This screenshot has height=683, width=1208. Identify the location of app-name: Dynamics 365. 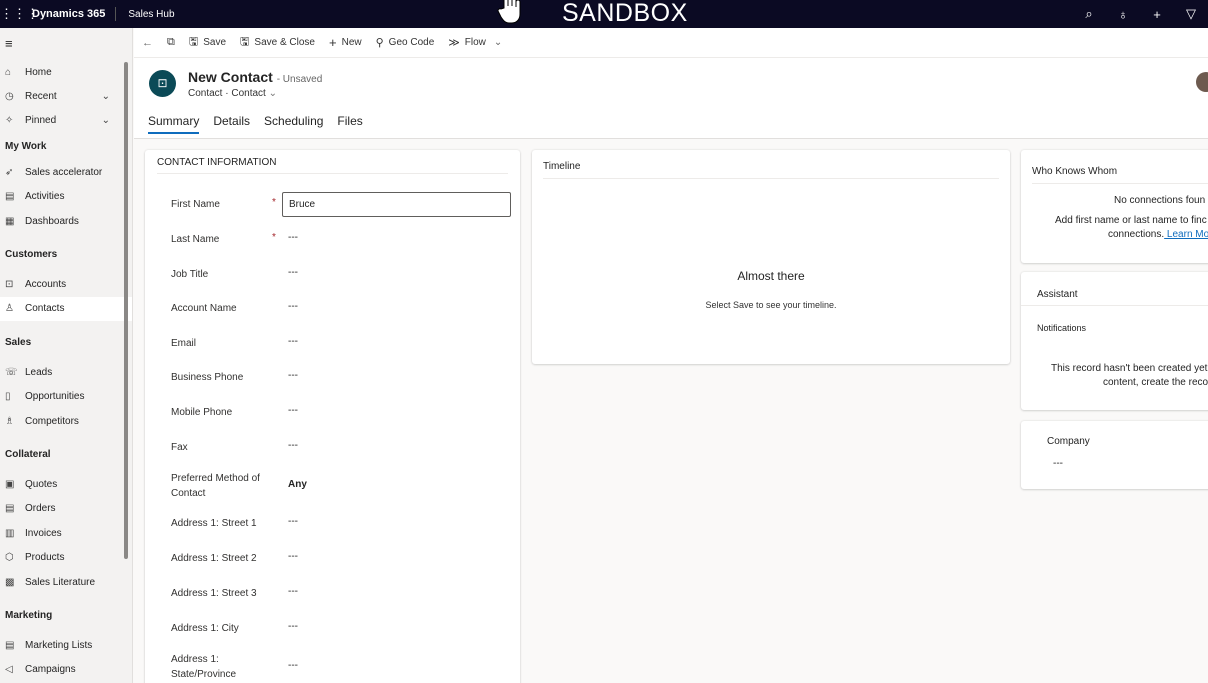
(74, 14).